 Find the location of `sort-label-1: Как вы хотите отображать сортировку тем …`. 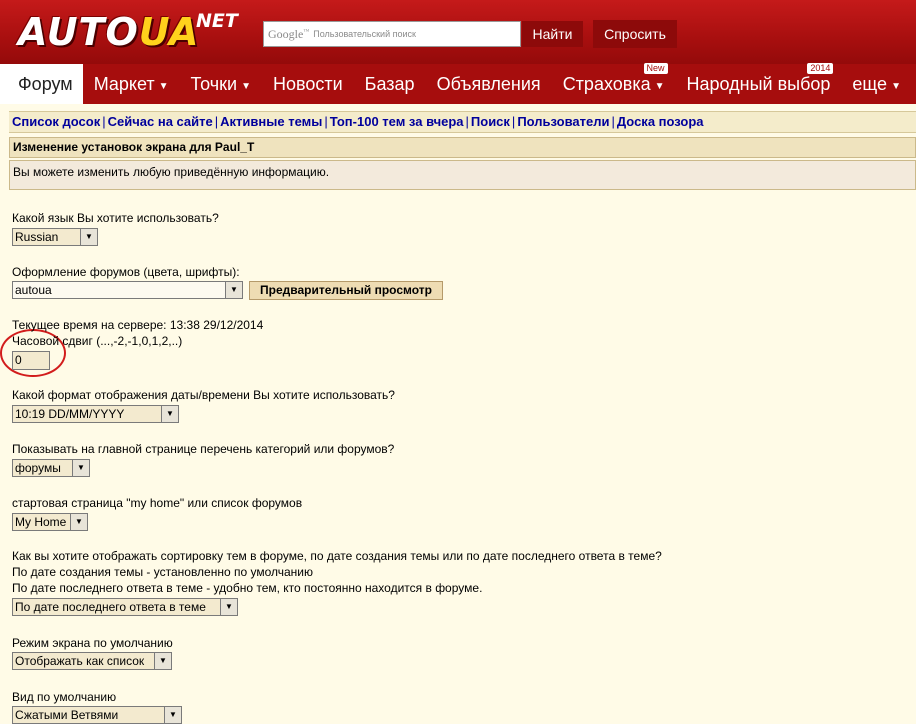

sort-label-1: Как вы хотите отображать сортировку тем … is located at coordinates (337, 556).